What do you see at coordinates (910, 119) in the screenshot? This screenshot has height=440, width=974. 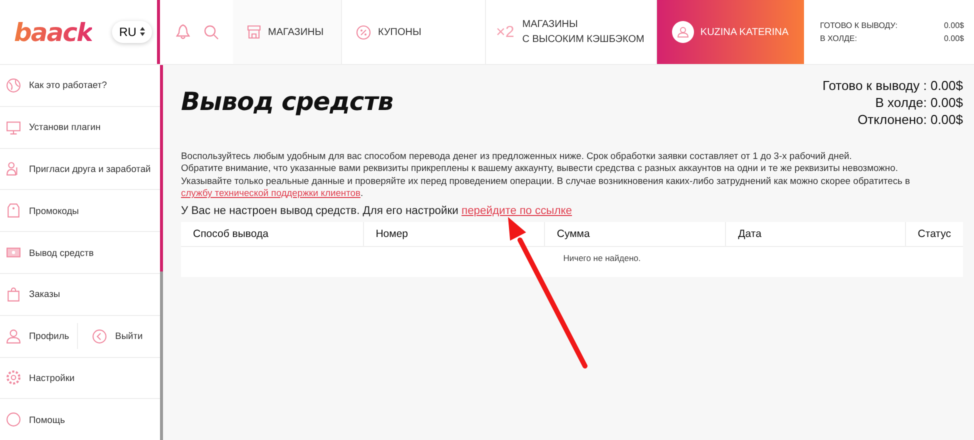 I see `total-line: Отклонено: 0.00$` at bounding box center [910, 119].